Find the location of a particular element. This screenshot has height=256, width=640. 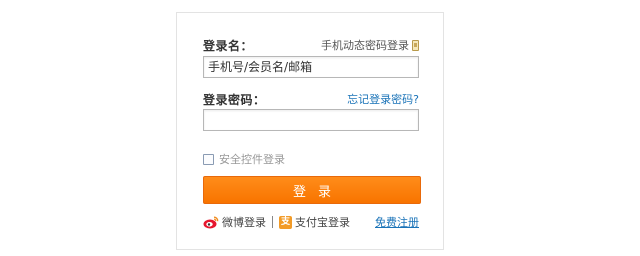

divider is located at coordinates (272, 222).